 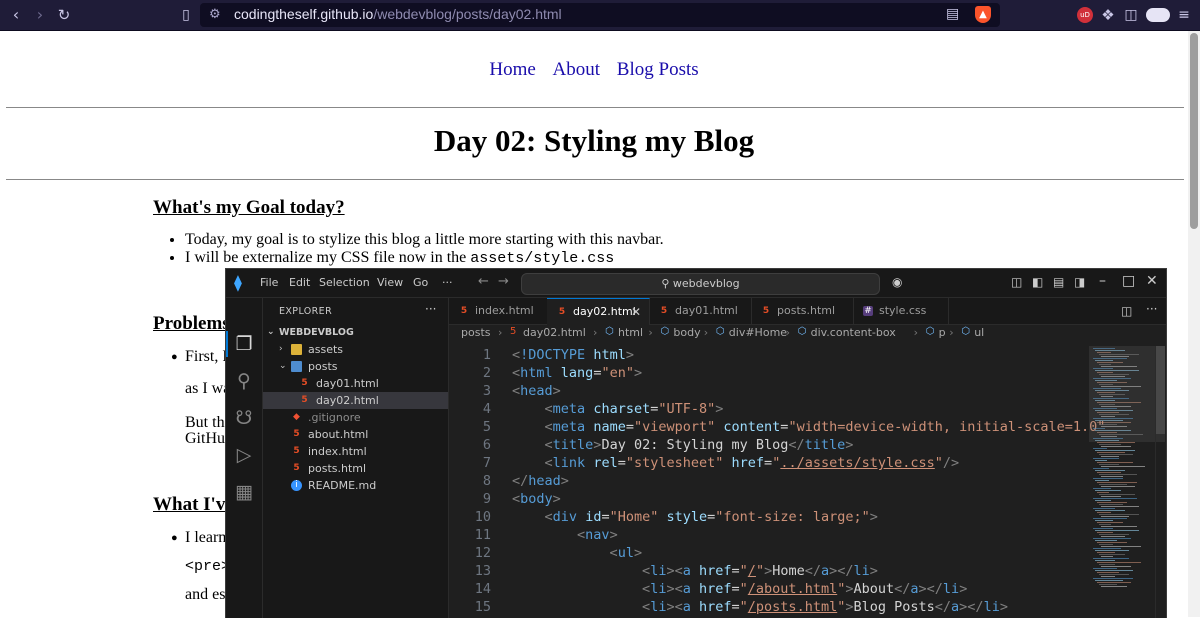 I want to click on copilot-icon: ◉, so click(x=897, y=282).